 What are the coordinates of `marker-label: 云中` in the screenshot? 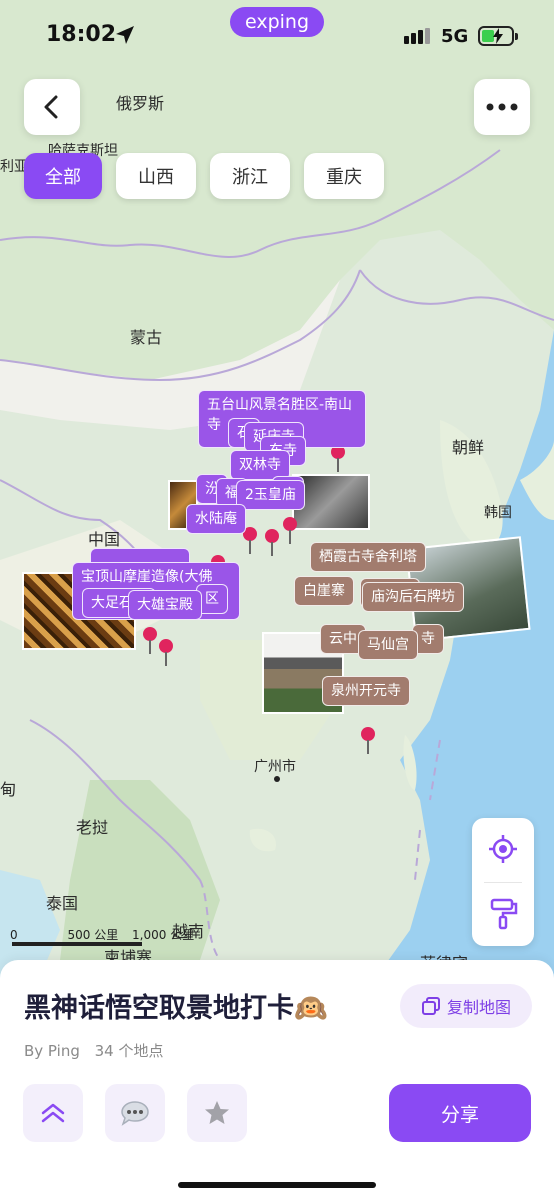 It's located at (343, 639).